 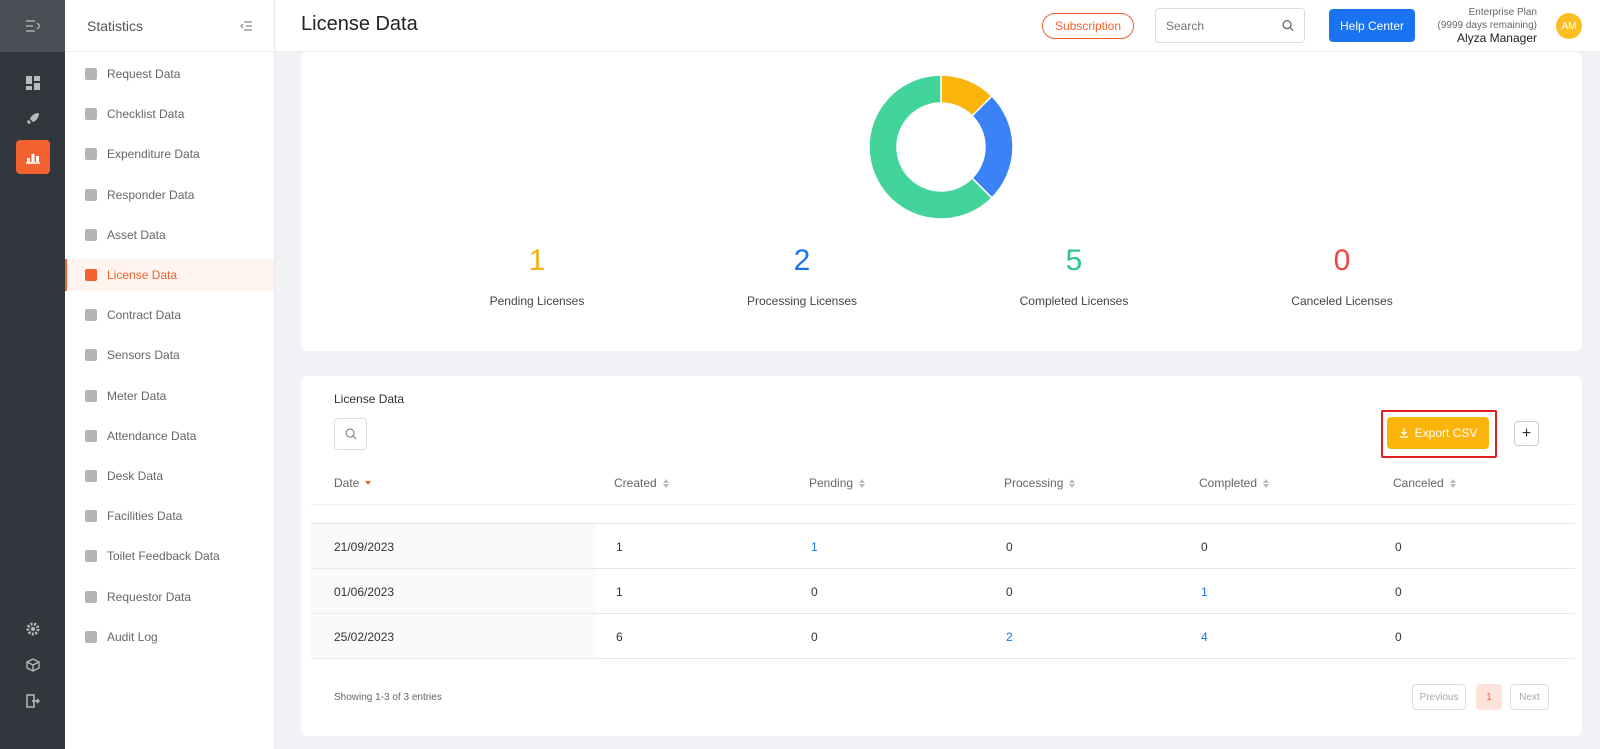 What do you see at coordinates (91, 355) in the screenshot?
I see `rss-icon` at bounding box center [91, 355].